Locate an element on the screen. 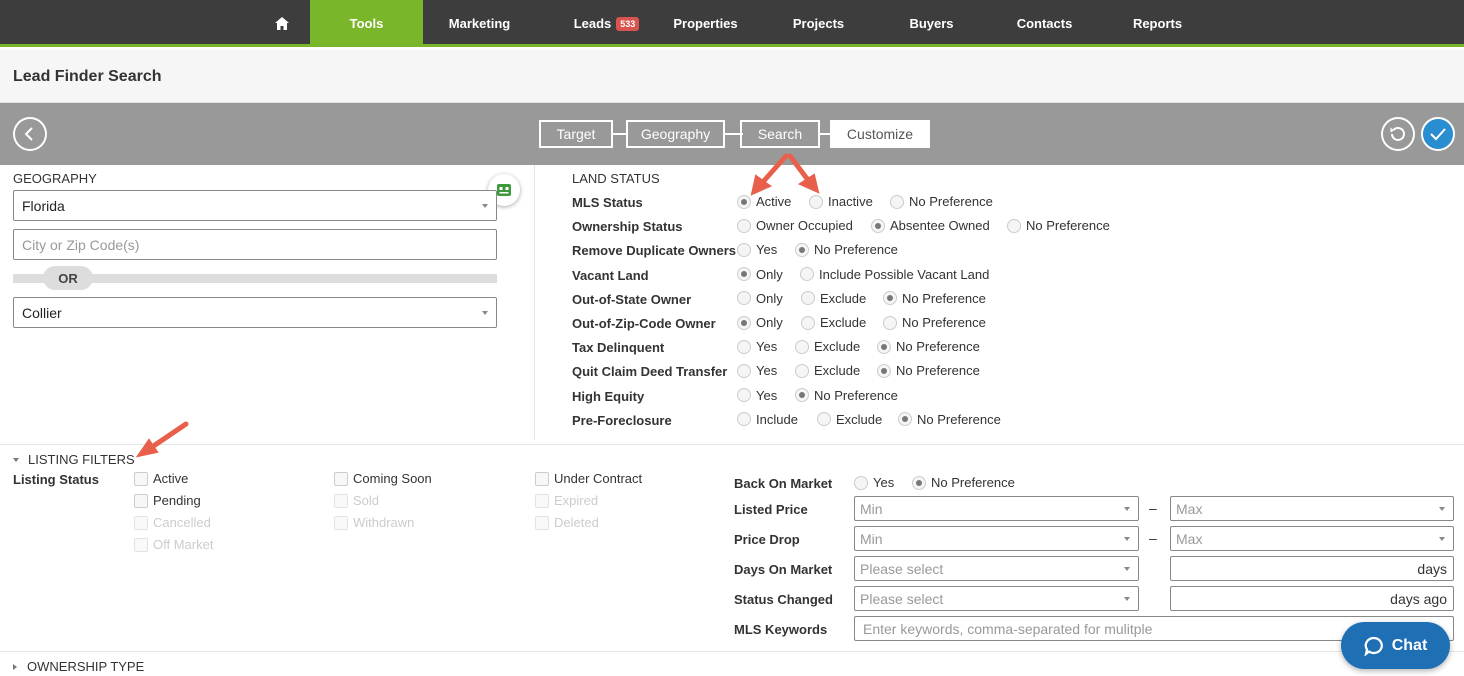 The image size is (1464, 676). listed-price-min-value: Min is located at coordinates (871, 508).